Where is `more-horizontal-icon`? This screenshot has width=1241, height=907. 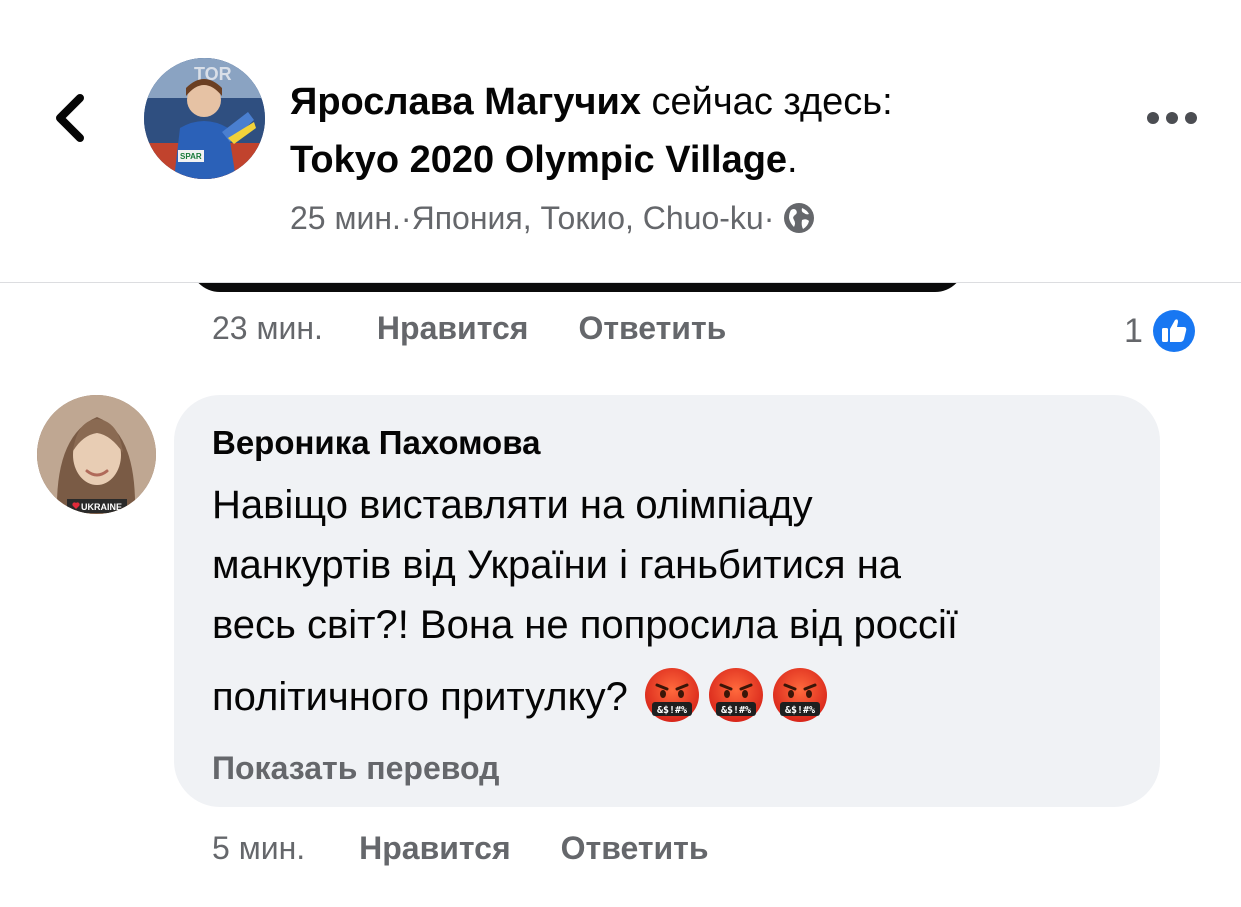
more-horizontal-icon is located at coordinates (1172, 118).